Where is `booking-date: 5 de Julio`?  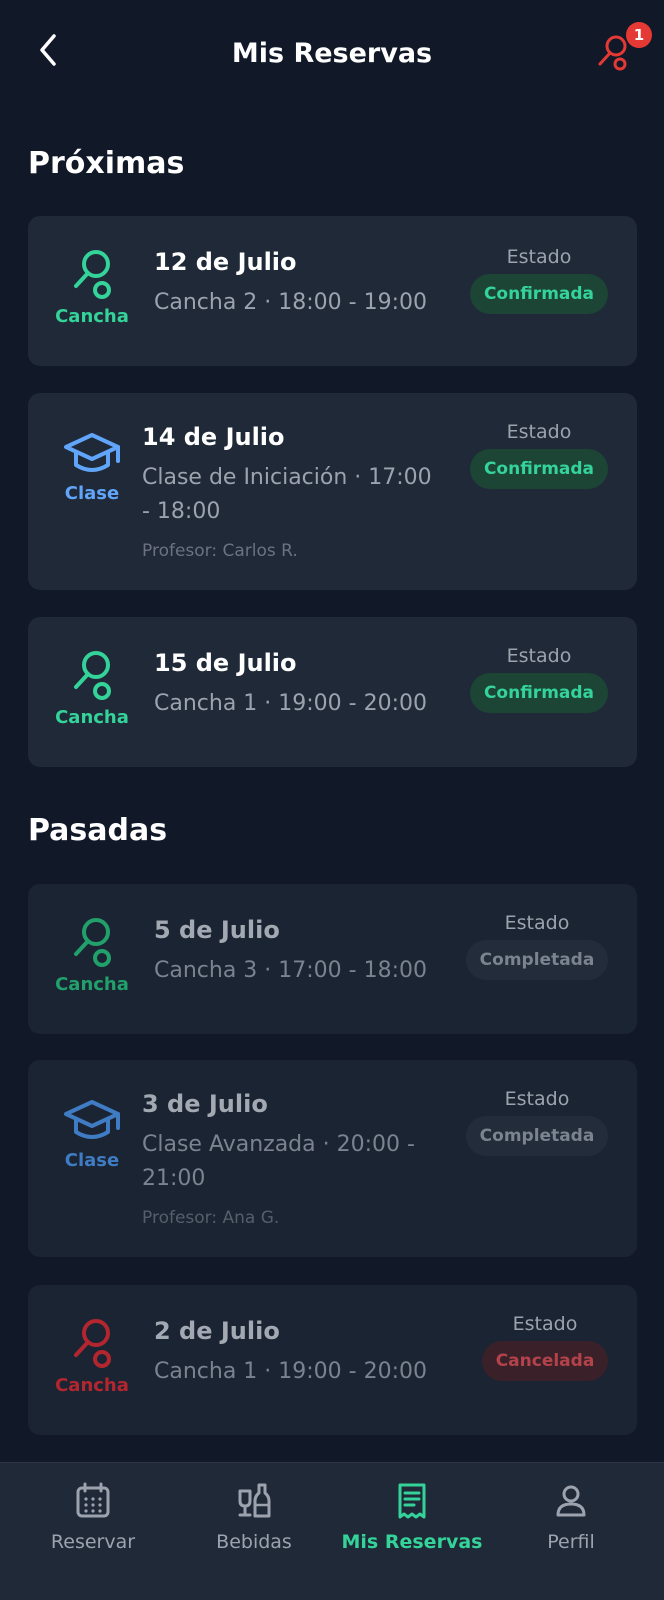 booking-date: 5 de Julio is located at coordinates (217, 930).